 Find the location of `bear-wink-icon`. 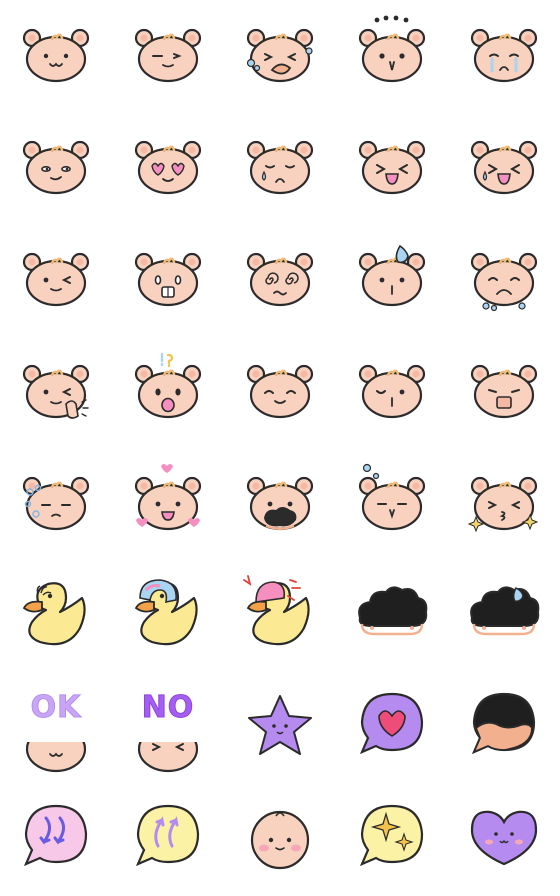

bear-wink-icon is located at coordinates (168, 56).